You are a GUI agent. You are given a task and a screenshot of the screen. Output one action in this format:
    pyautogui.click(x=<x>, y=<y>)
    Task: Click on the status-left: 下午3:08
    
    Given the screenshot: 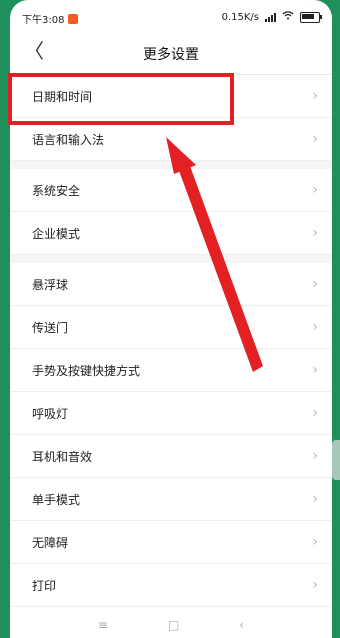 What is the action you would take?
    pyautogui.click(x=50, y=18)
    